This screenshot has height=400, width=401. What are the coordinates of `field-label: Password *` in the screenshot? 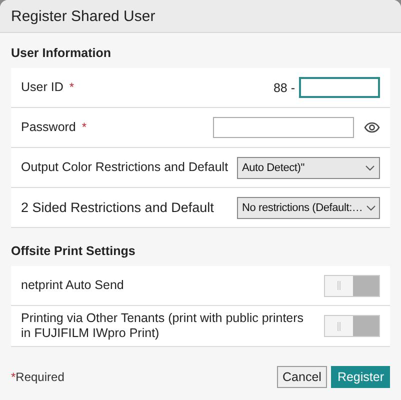 It's located at (54, 127).